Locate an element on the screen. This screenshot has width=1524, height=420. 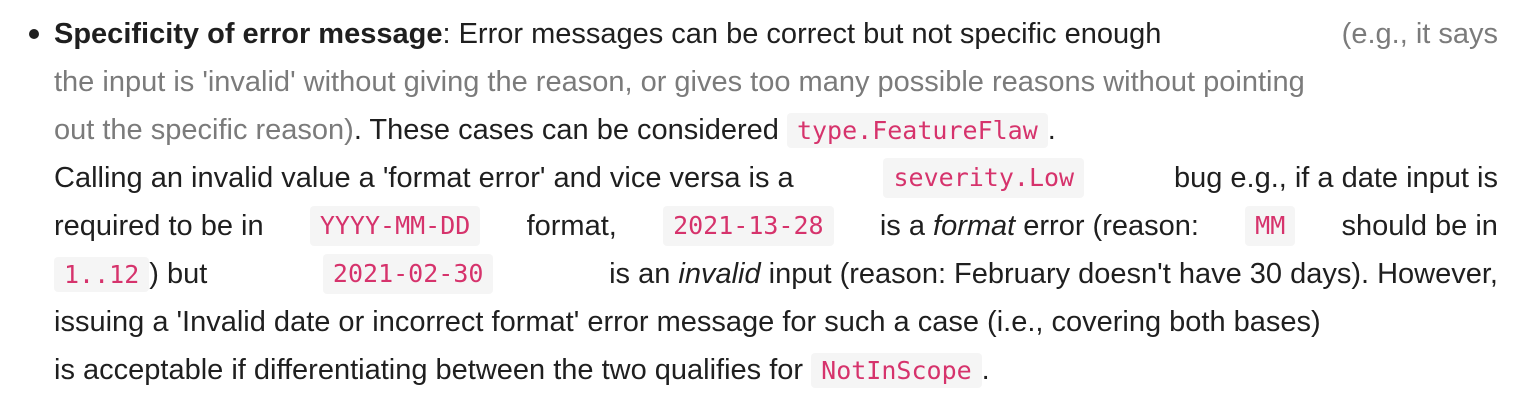
code-severity-low: severity.Low is located at coordinates (984, 178).